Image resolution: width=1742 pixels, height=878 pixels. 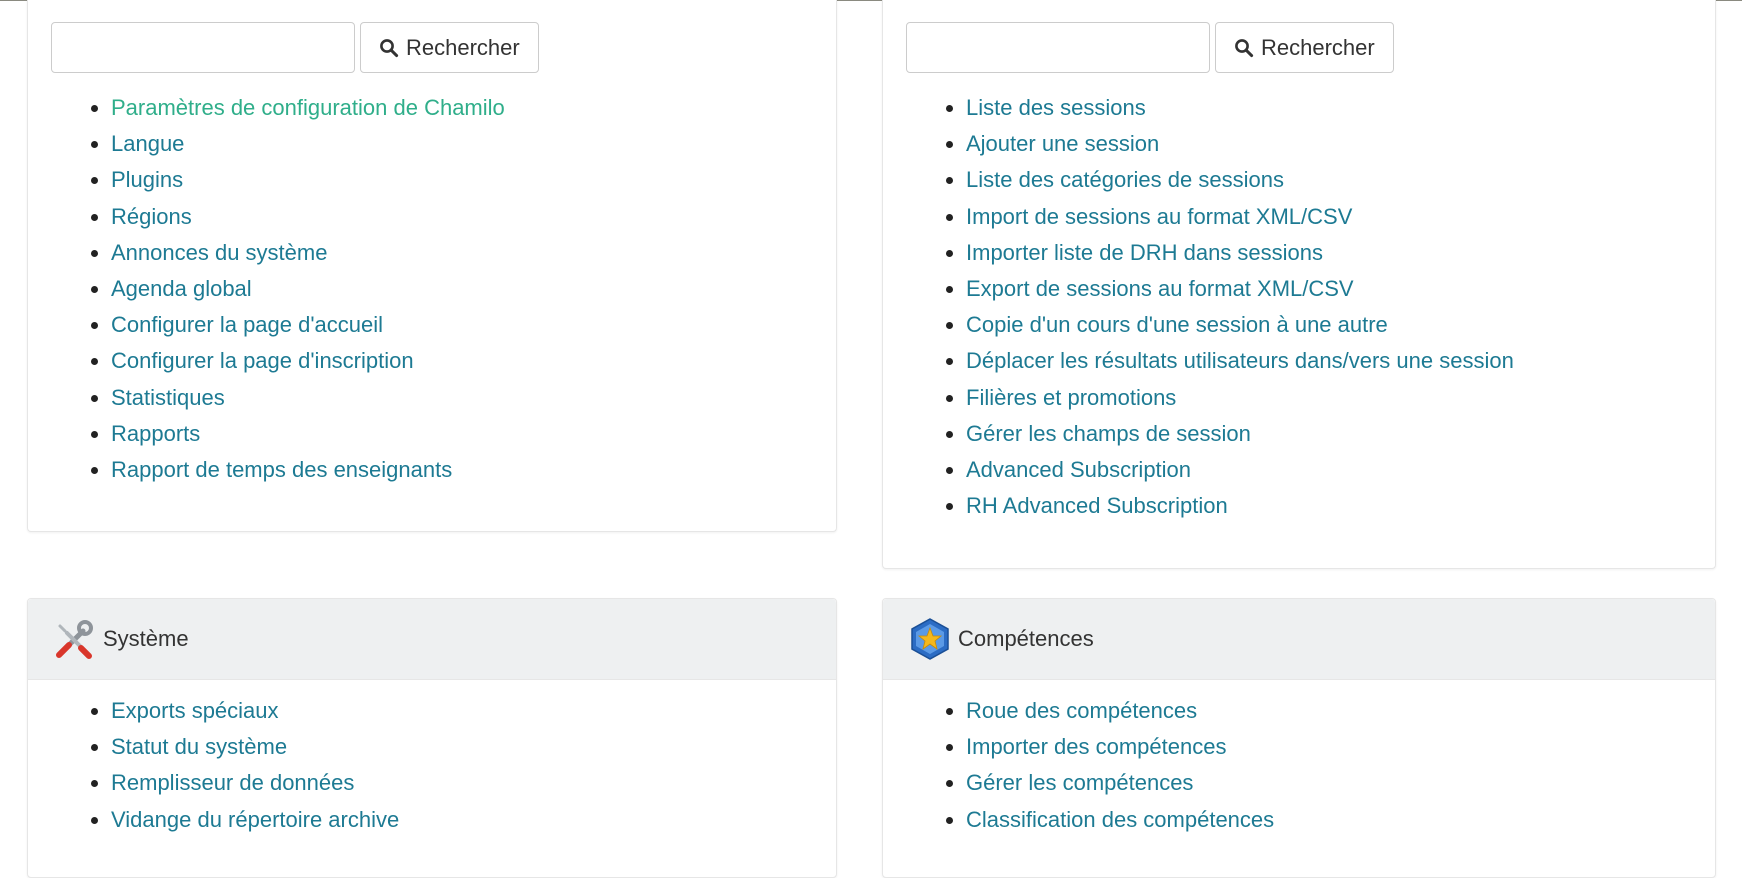 I want to click on star-badge-icon, so click(x=930, y=639).